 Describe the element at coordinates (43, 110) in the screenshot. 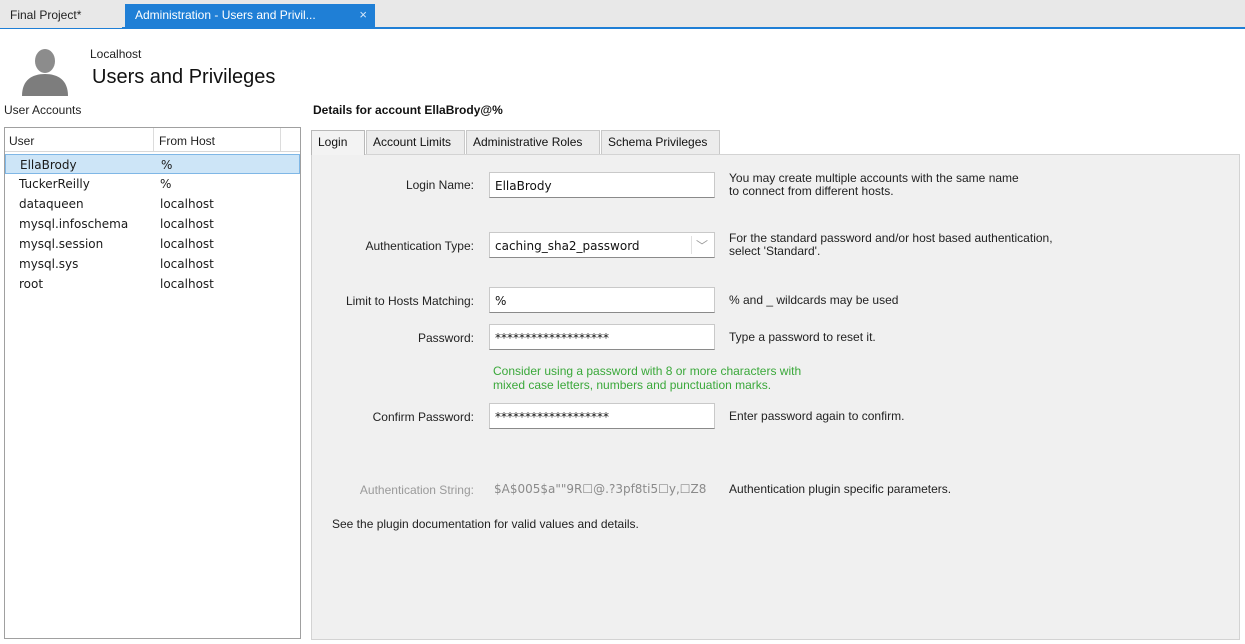

I see `user-accounts-heading: User Accounts` at that location.